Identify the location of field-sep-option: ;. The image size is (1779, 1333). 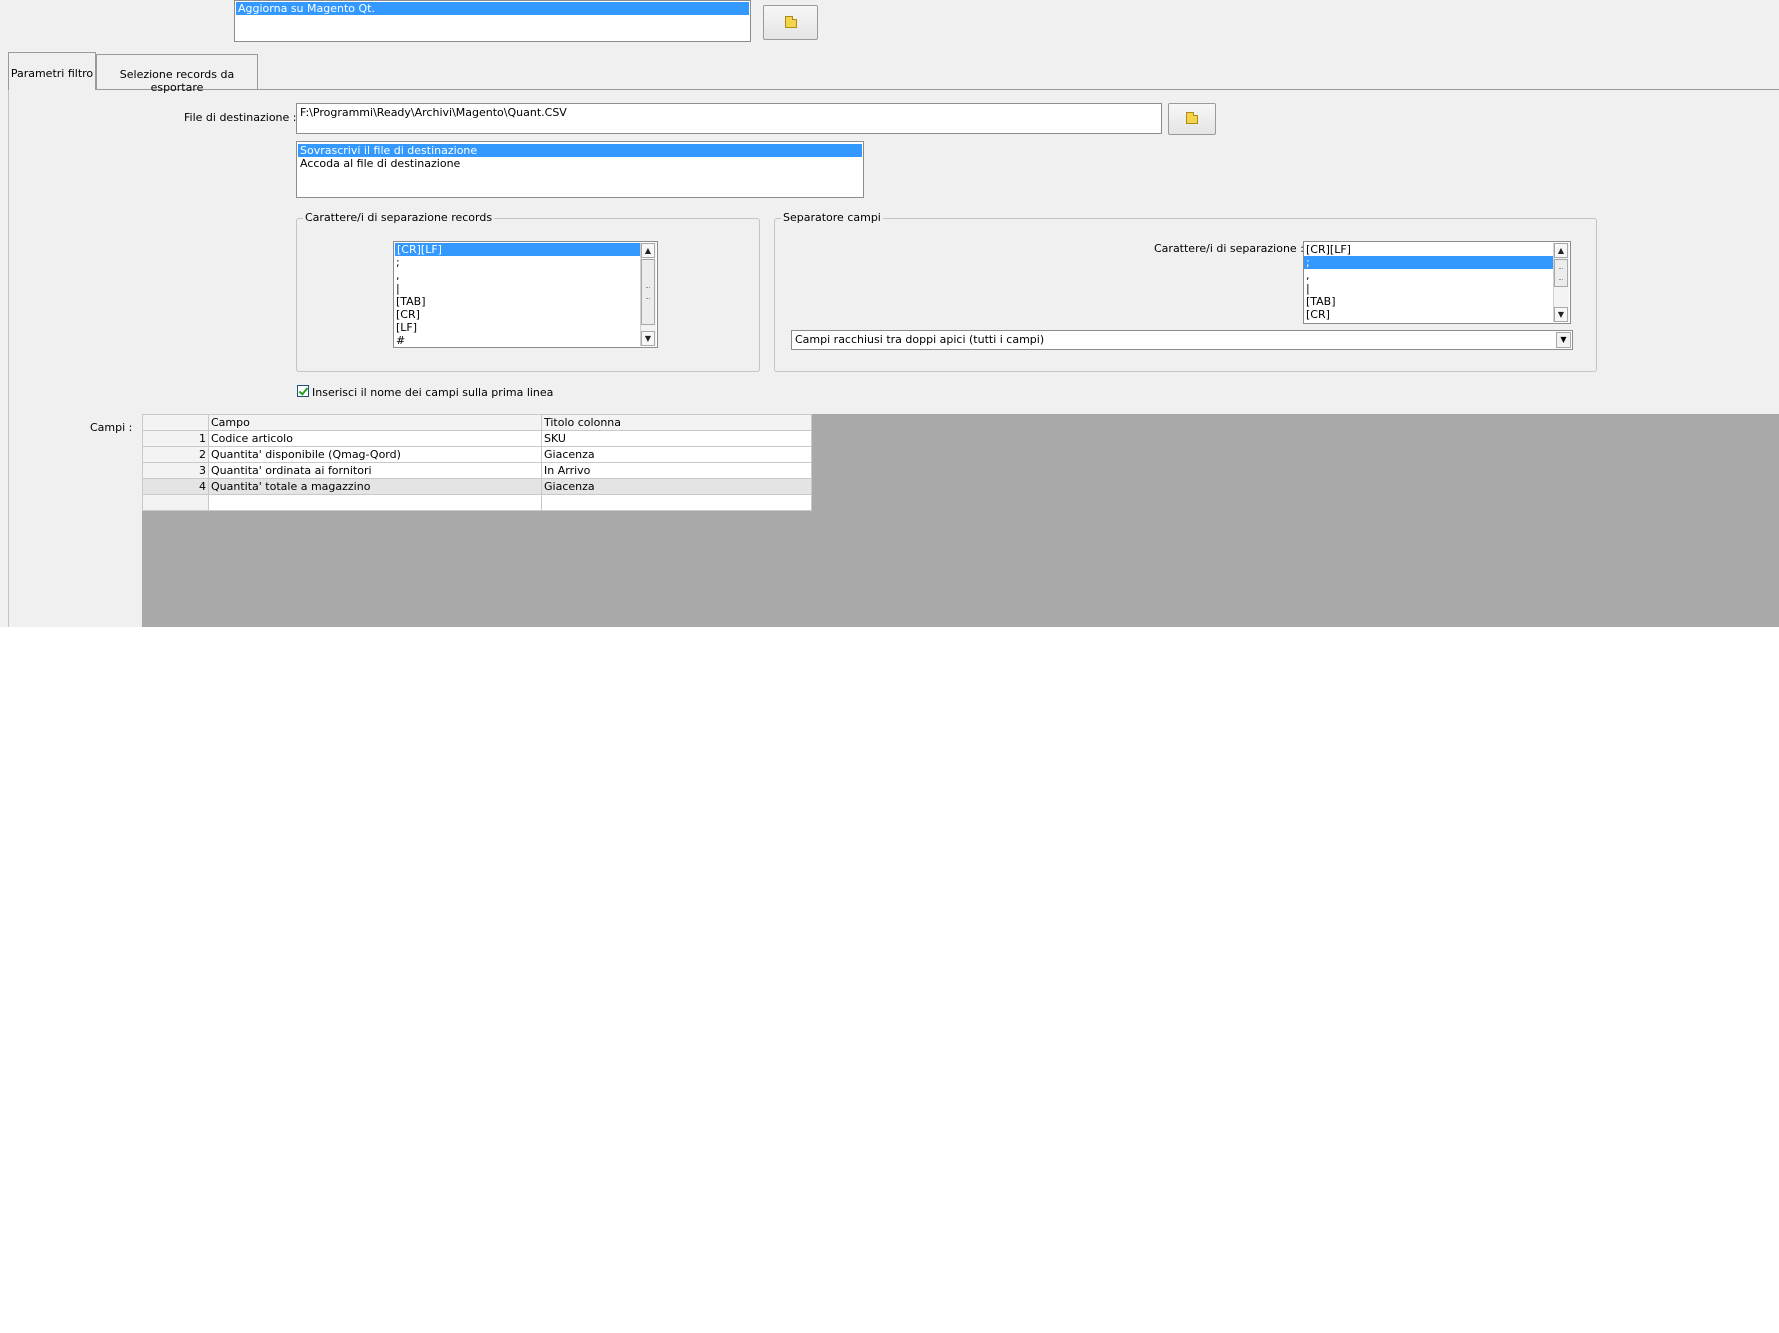
(1428, 262).